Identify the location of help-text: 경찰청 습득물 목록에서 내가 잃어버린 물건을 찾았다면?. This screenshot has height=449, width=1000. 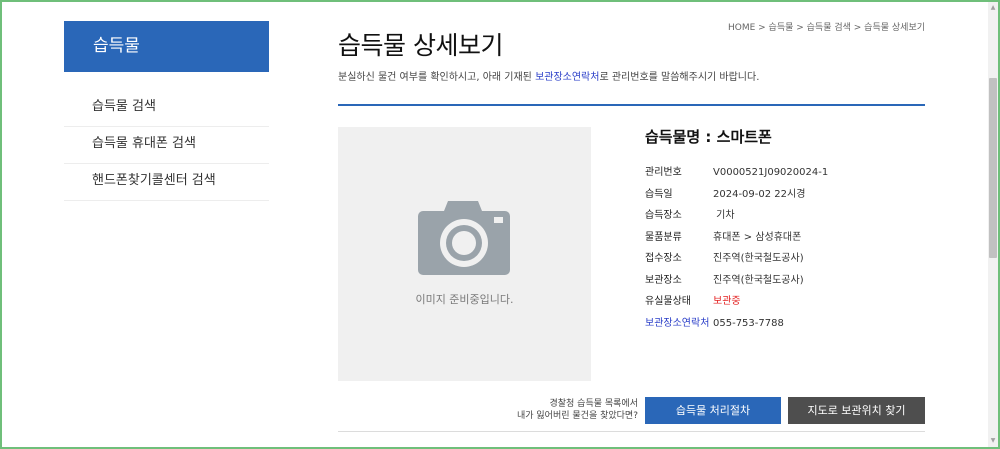
(569, 410).